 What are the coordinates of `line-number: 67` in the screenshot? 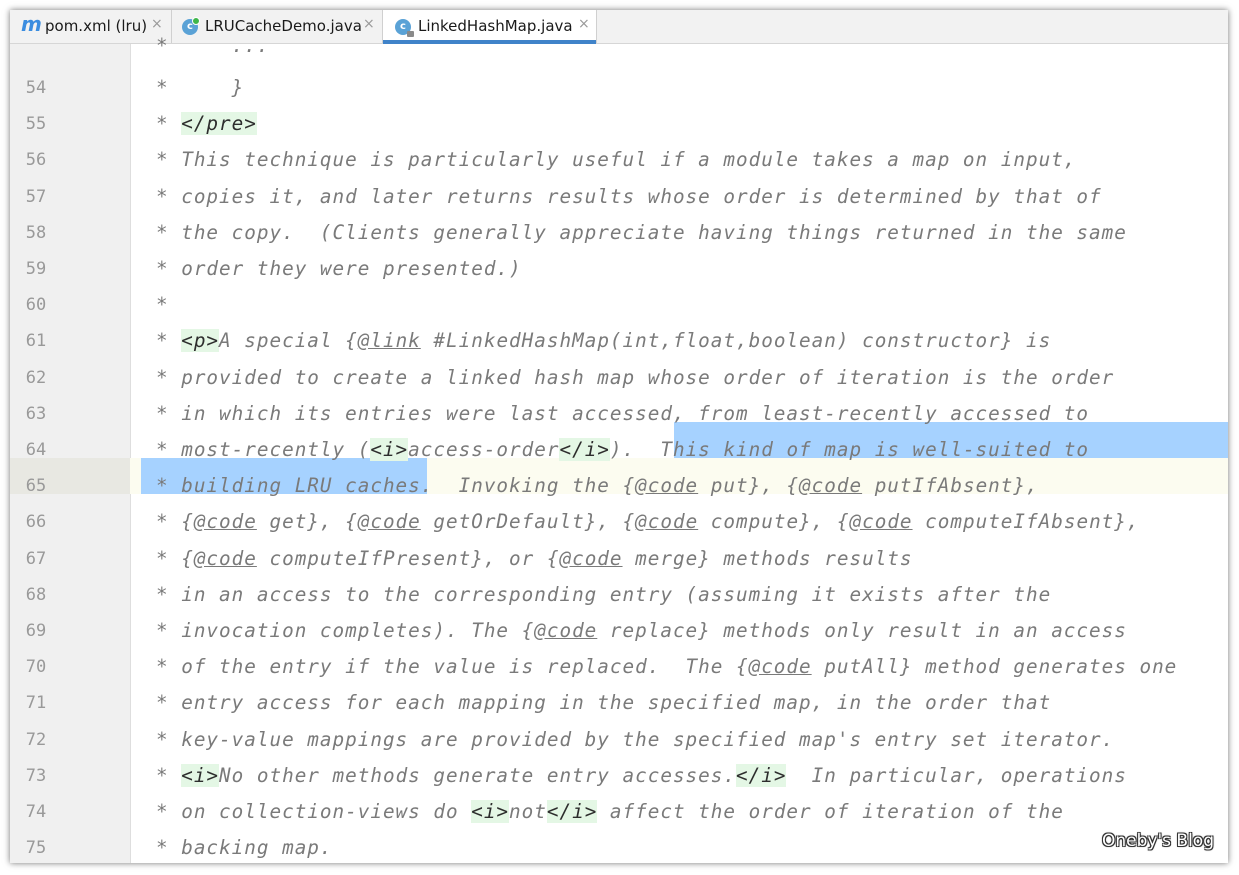 It's located at (36, 558).